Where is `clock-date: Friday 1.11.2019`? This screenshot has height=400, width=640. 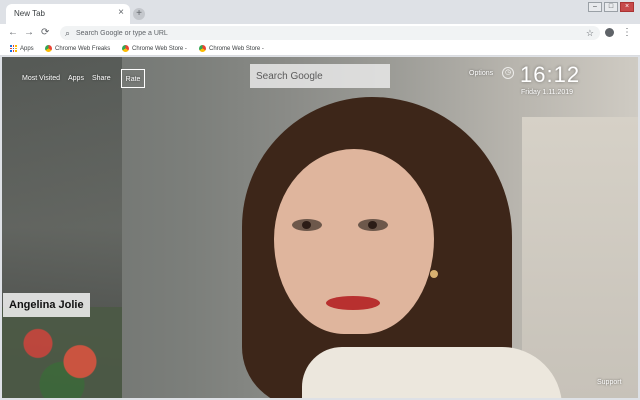 clock-date: Friday 1.11.2019 is located at coordinates (547, 92).